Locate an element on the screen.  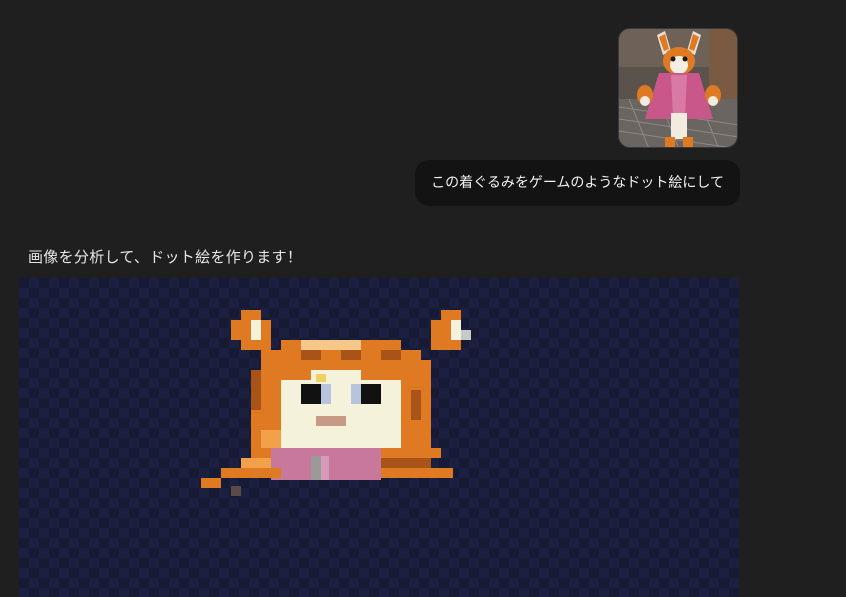
user-message-bubble: この着ぐるみをゲームのようなドット絵にして is located at coordinates (577, 183).